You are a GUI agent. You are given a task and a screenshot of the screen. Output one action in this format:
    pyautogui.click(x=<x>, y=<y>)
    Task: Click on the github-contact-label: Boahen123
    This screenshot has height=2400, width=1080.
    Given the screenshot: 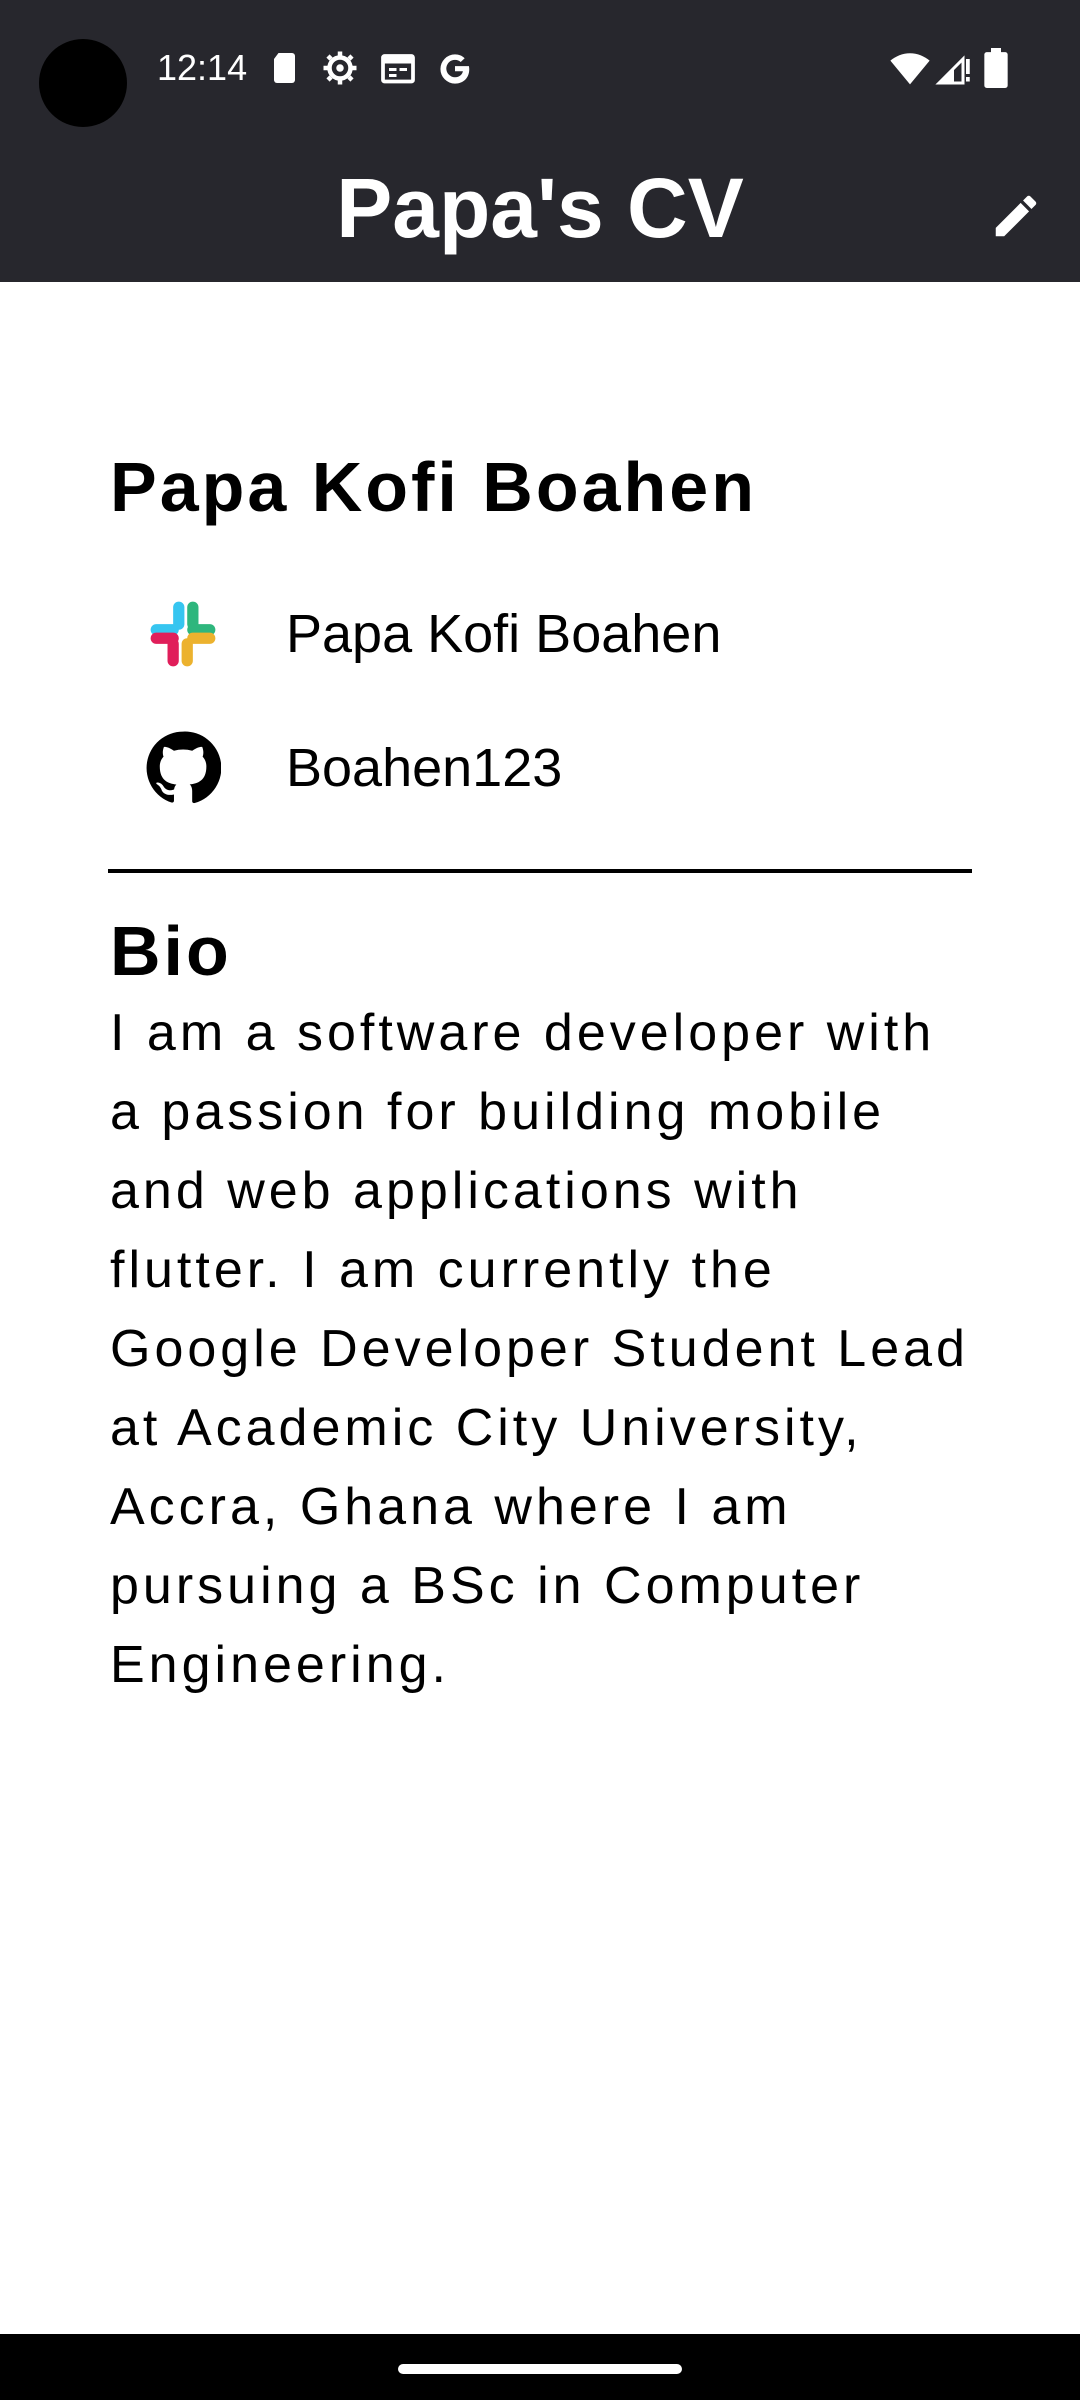 What is the action you would take?
    pyautogui.click(x=424, y=768)
    